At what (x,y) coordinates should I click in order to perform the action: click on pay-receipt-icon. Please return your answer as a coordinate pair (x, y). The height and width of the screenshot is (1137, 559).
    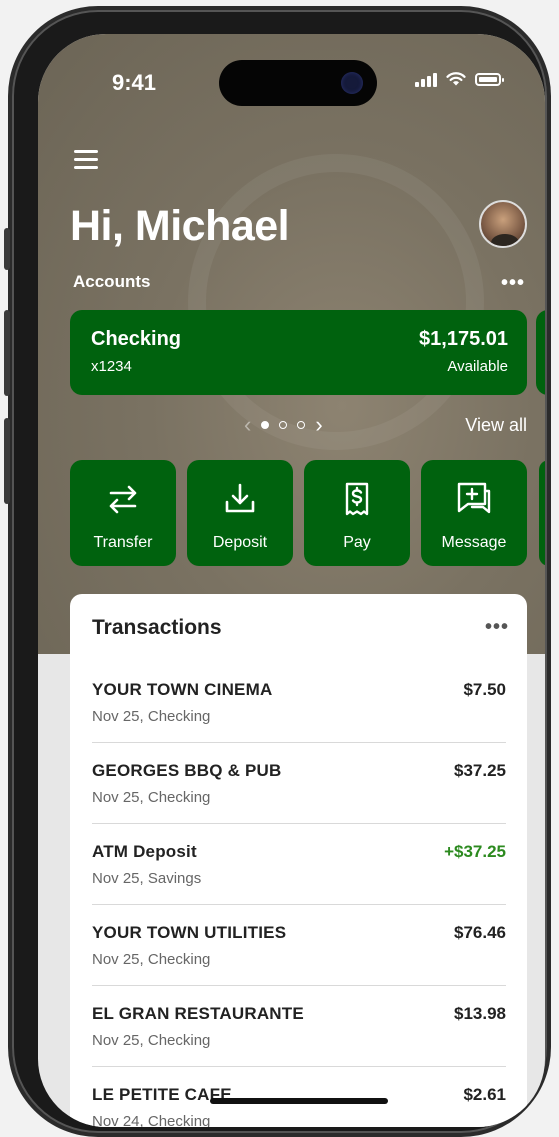
    Looking at the image, I should click on (357, 499).